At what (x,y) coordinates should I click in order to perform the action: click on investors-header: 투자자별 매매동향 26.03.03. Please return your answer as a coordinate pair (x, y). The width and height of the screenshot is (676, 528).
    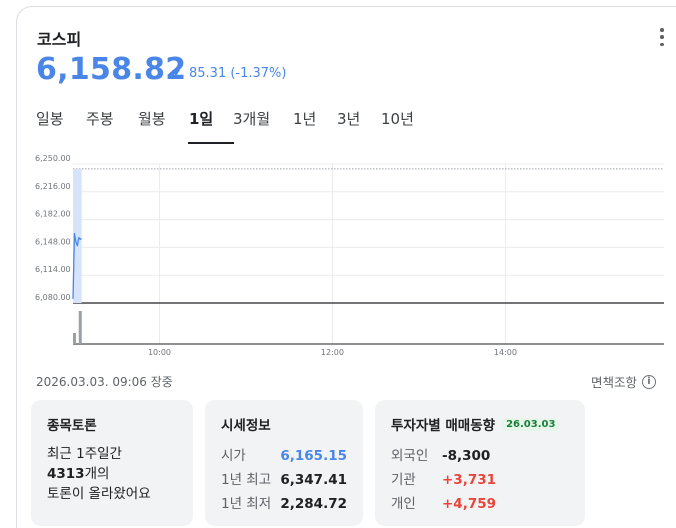
    Looking at the image, I should click on (480, 424).